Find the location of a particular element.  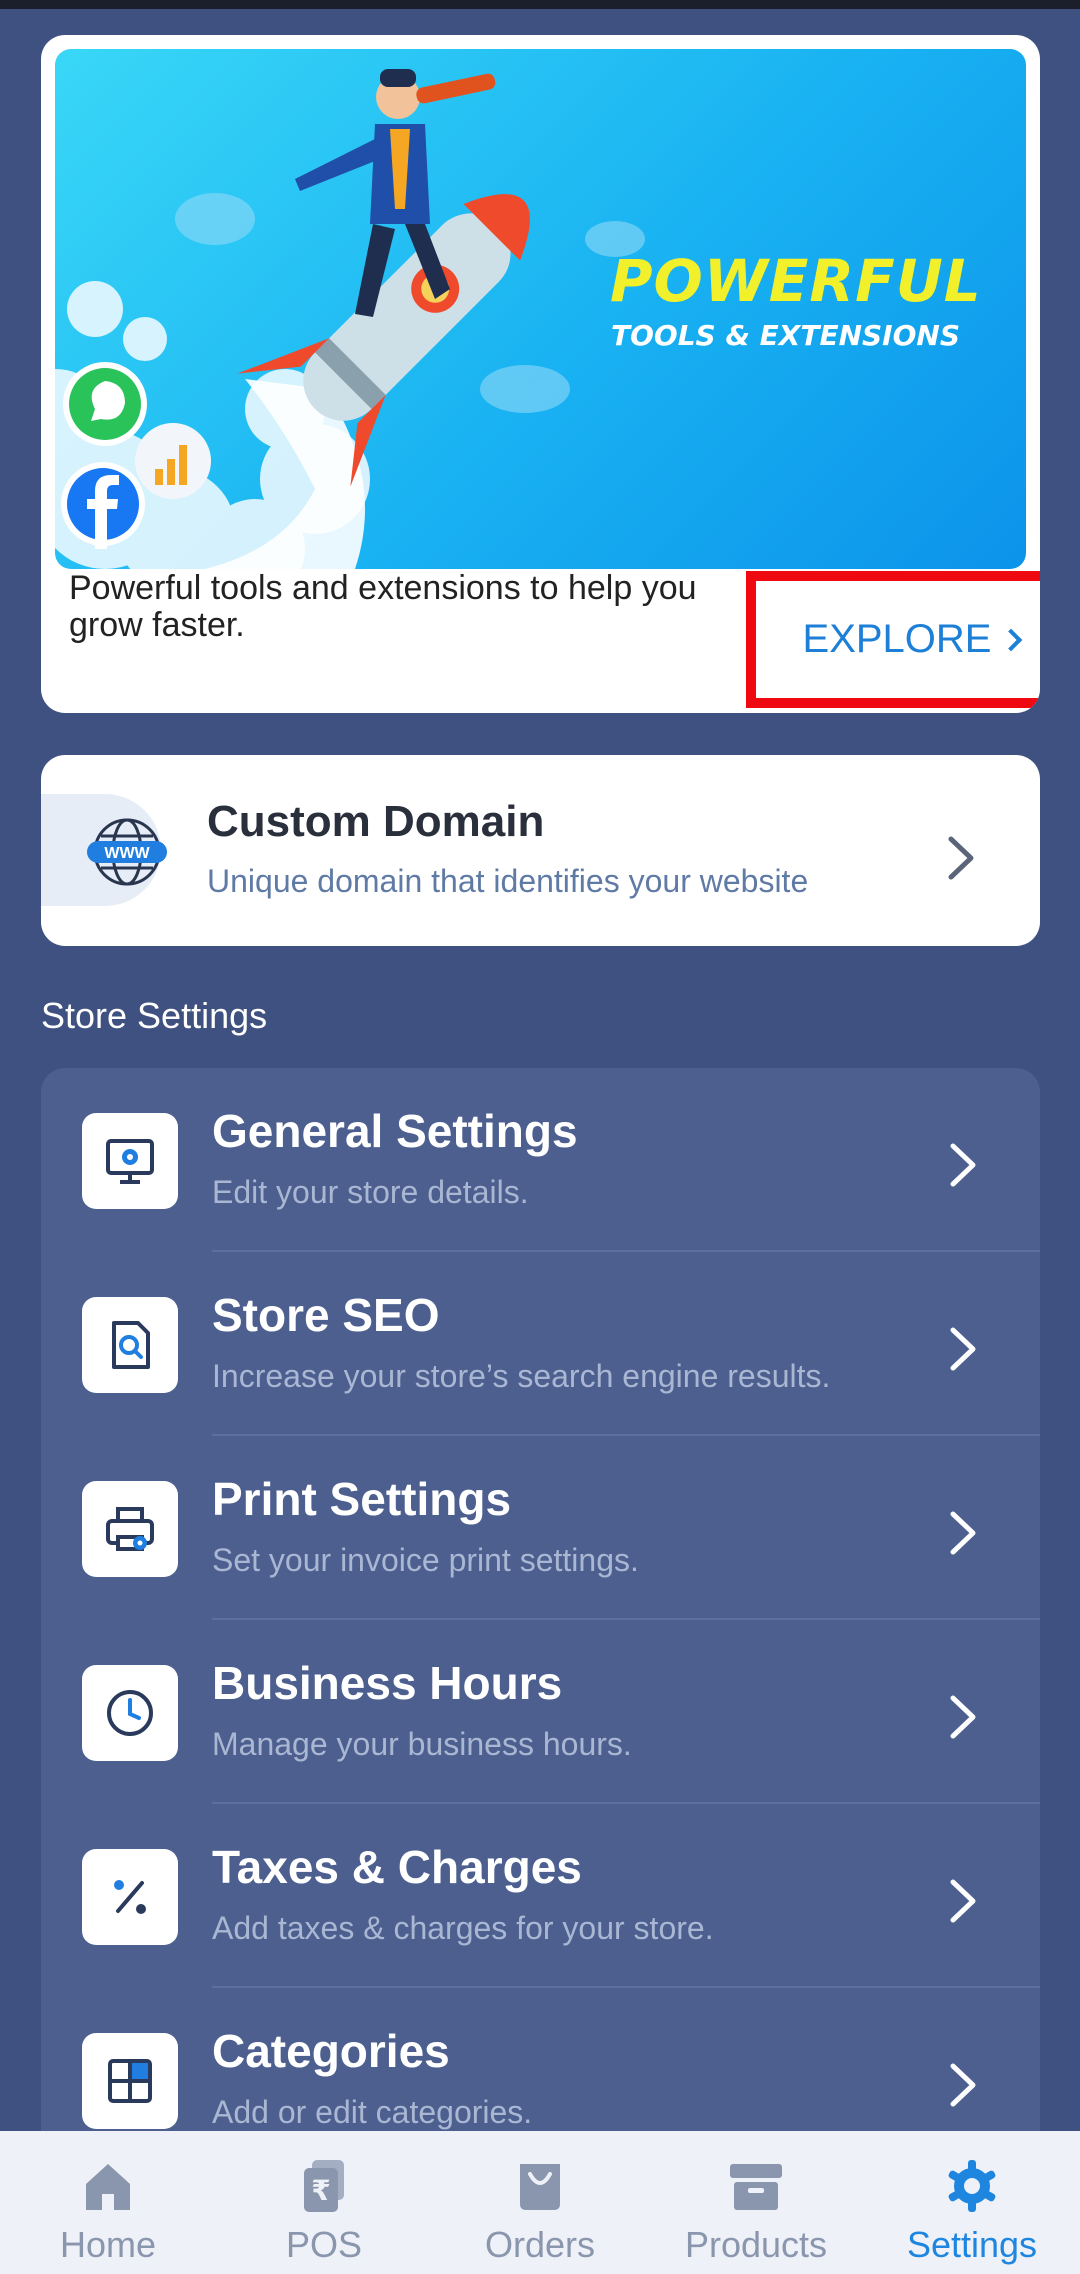

explore-button: EXPLORE is located at coordinates (893, 639).